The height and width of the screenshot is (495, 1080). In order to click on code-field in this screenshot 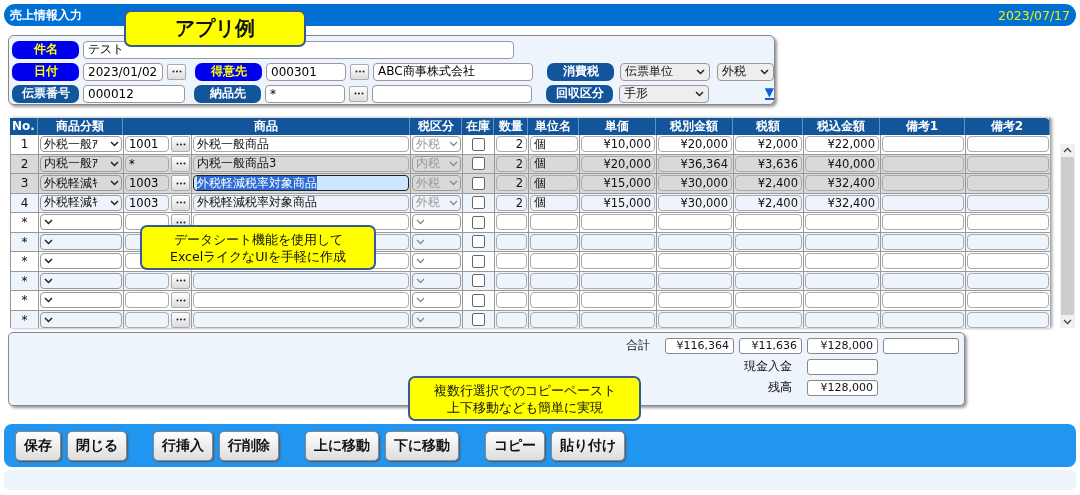, I will do `click(147, 280)`.